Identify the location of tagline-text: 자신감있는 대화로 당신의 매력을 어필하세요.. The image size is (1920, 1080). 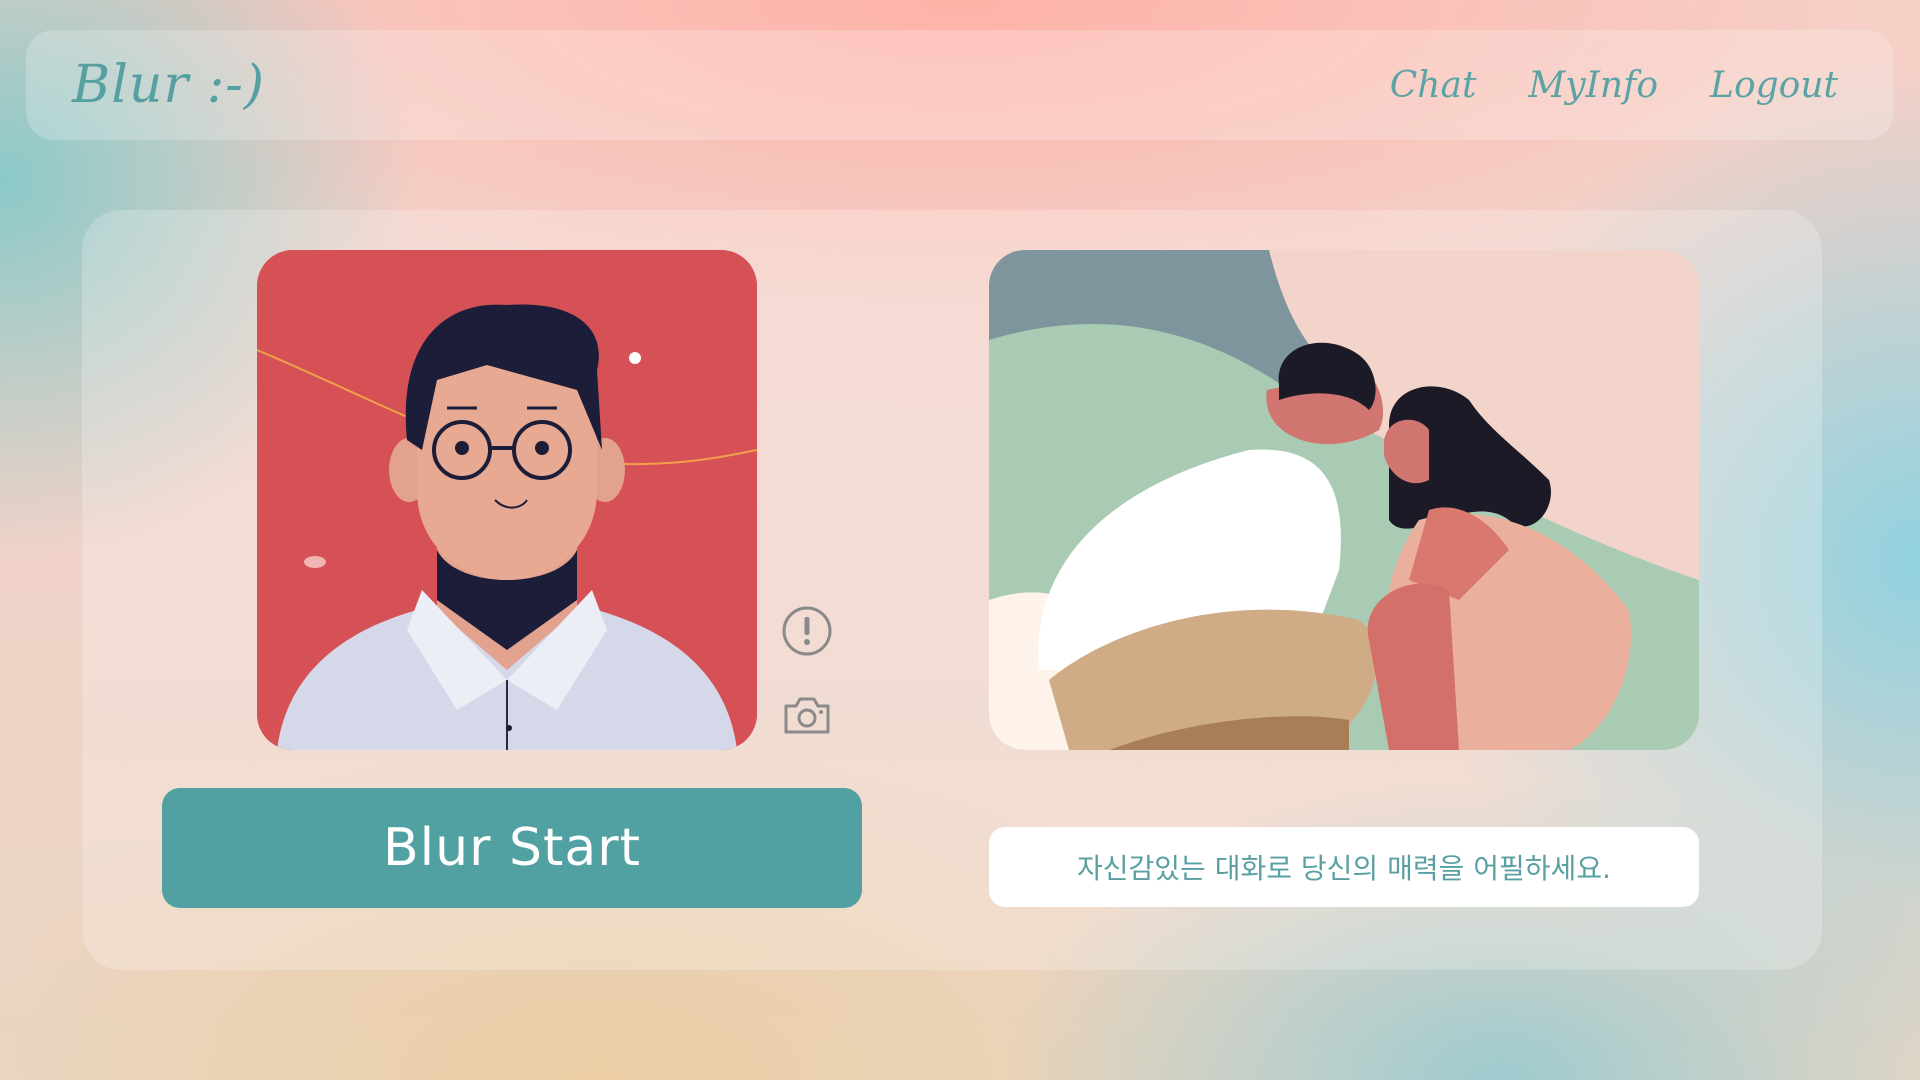
(1344, 868).